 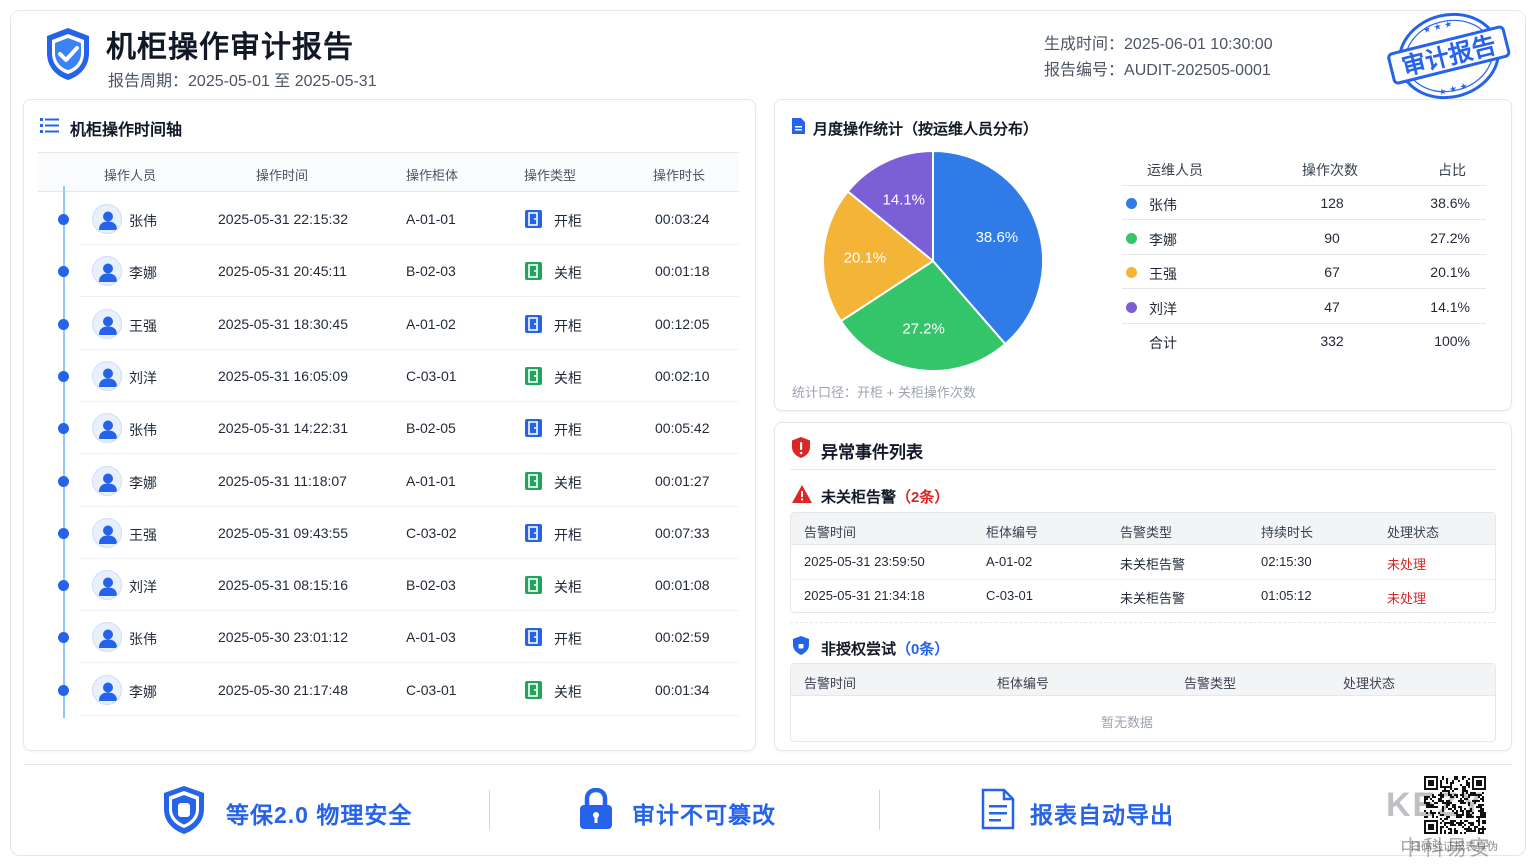 I want to click on operation-time: 2025-05-31 11:18:07, so click(x=282, y=480).